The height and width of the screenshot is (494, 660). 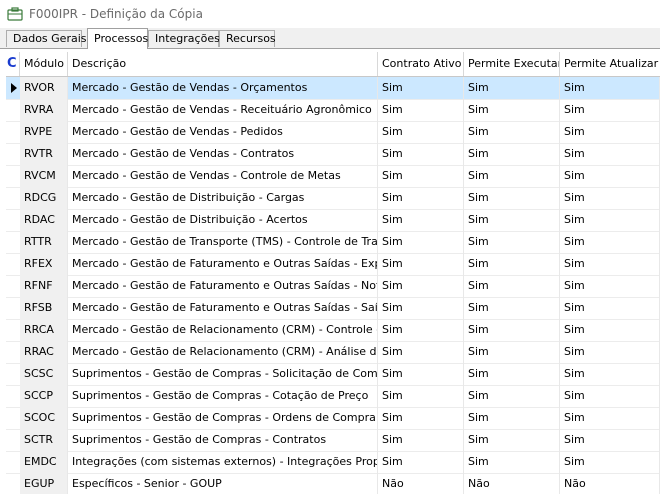 What do you see at coordinates (223, 64) in the screenshot?
I see `column-header-descricao: Descrição` at bounding box center [223, 64].